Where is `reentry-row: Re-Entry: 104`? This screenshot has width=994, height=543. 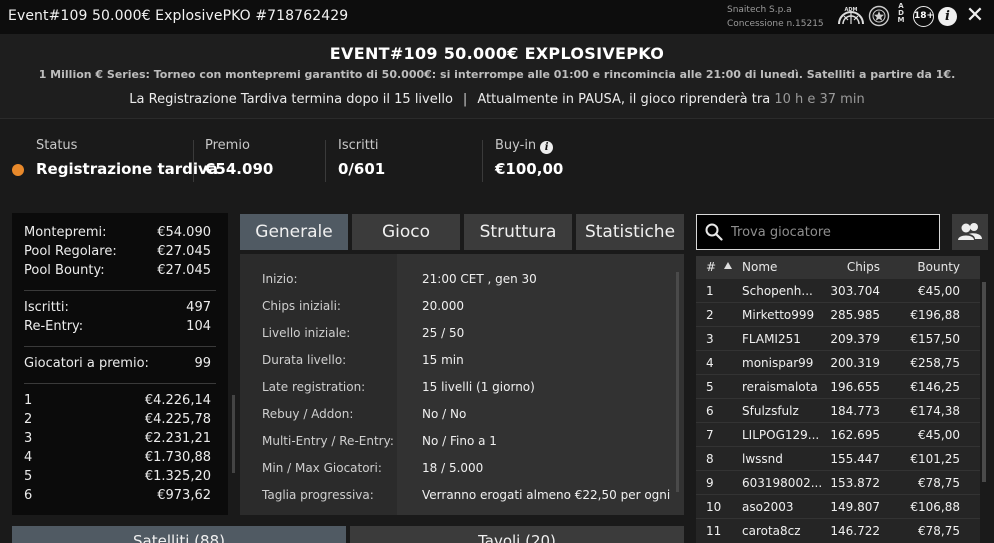
reentry-row: Re-Entry: 104 is located at coordinates (117, 328).